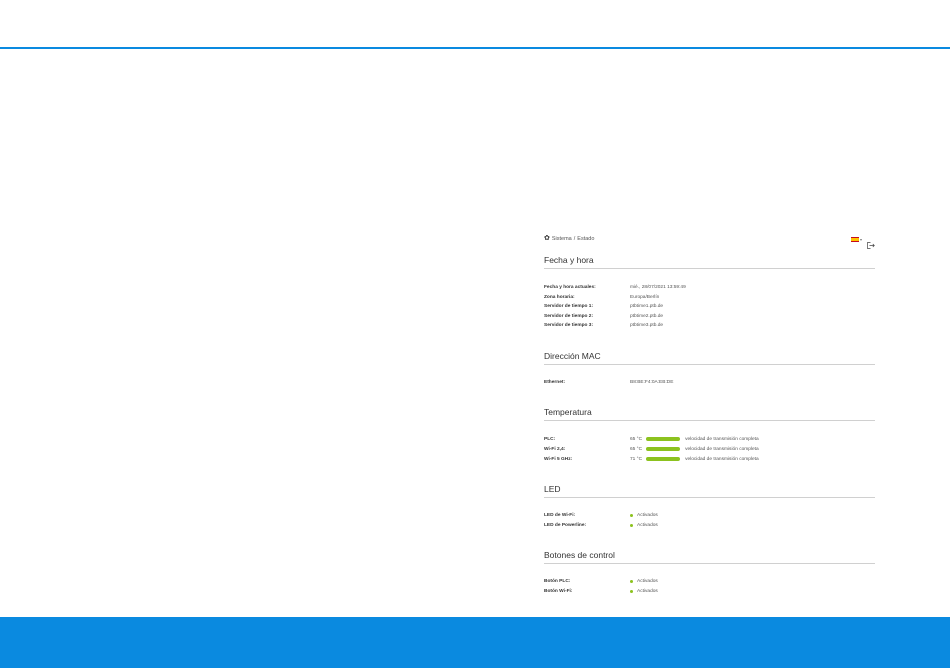  What do you see at coordinates (709, 325) in the screenshot?
I see `datetime-row-server3: Servidor de tiempo 3: ptbtime3.ptb.de` at bounding box center [709, 325].